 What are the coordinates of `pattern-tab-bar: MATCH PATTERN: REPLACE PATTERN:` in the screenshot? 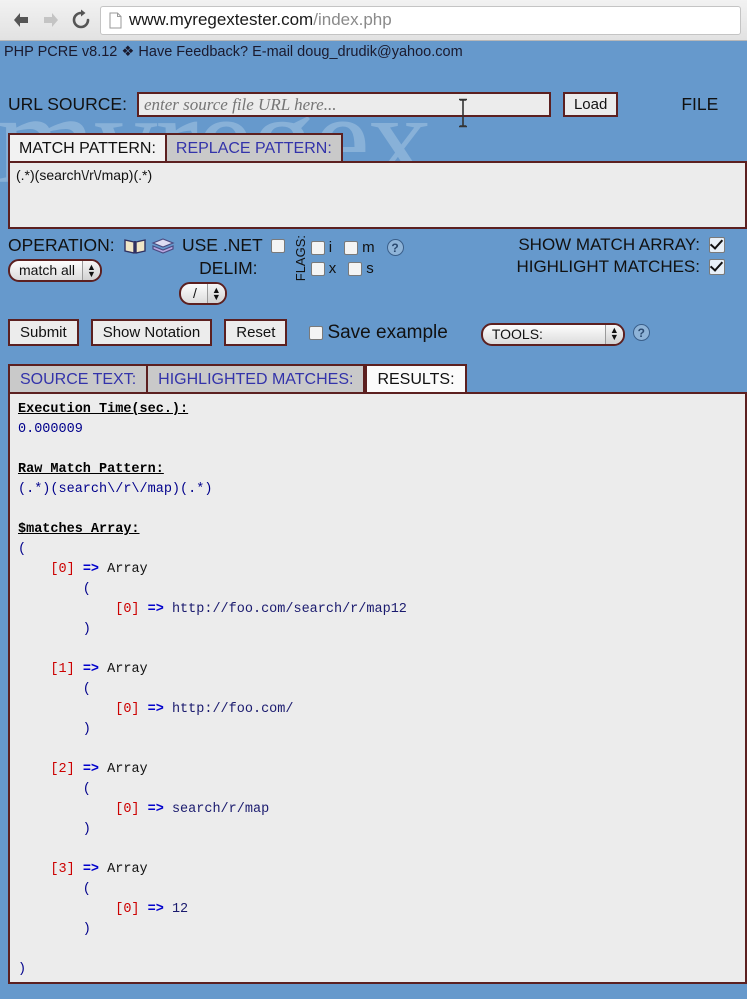 It's located at (373, 147).